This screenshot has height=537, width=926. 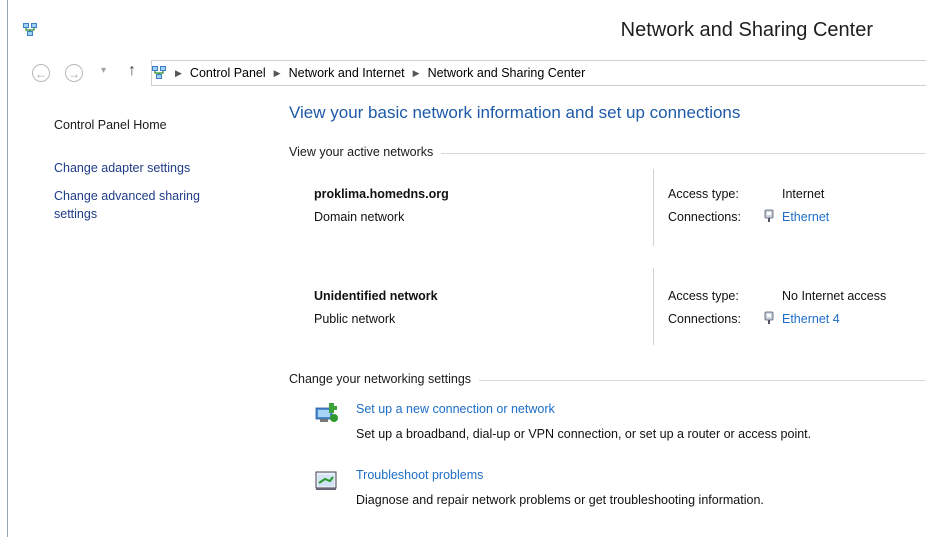 What do you see at coordinates (381, 194) in the screenshot?
I see `network-name: proklima.homedns.org` at bounding box center [381, 194].